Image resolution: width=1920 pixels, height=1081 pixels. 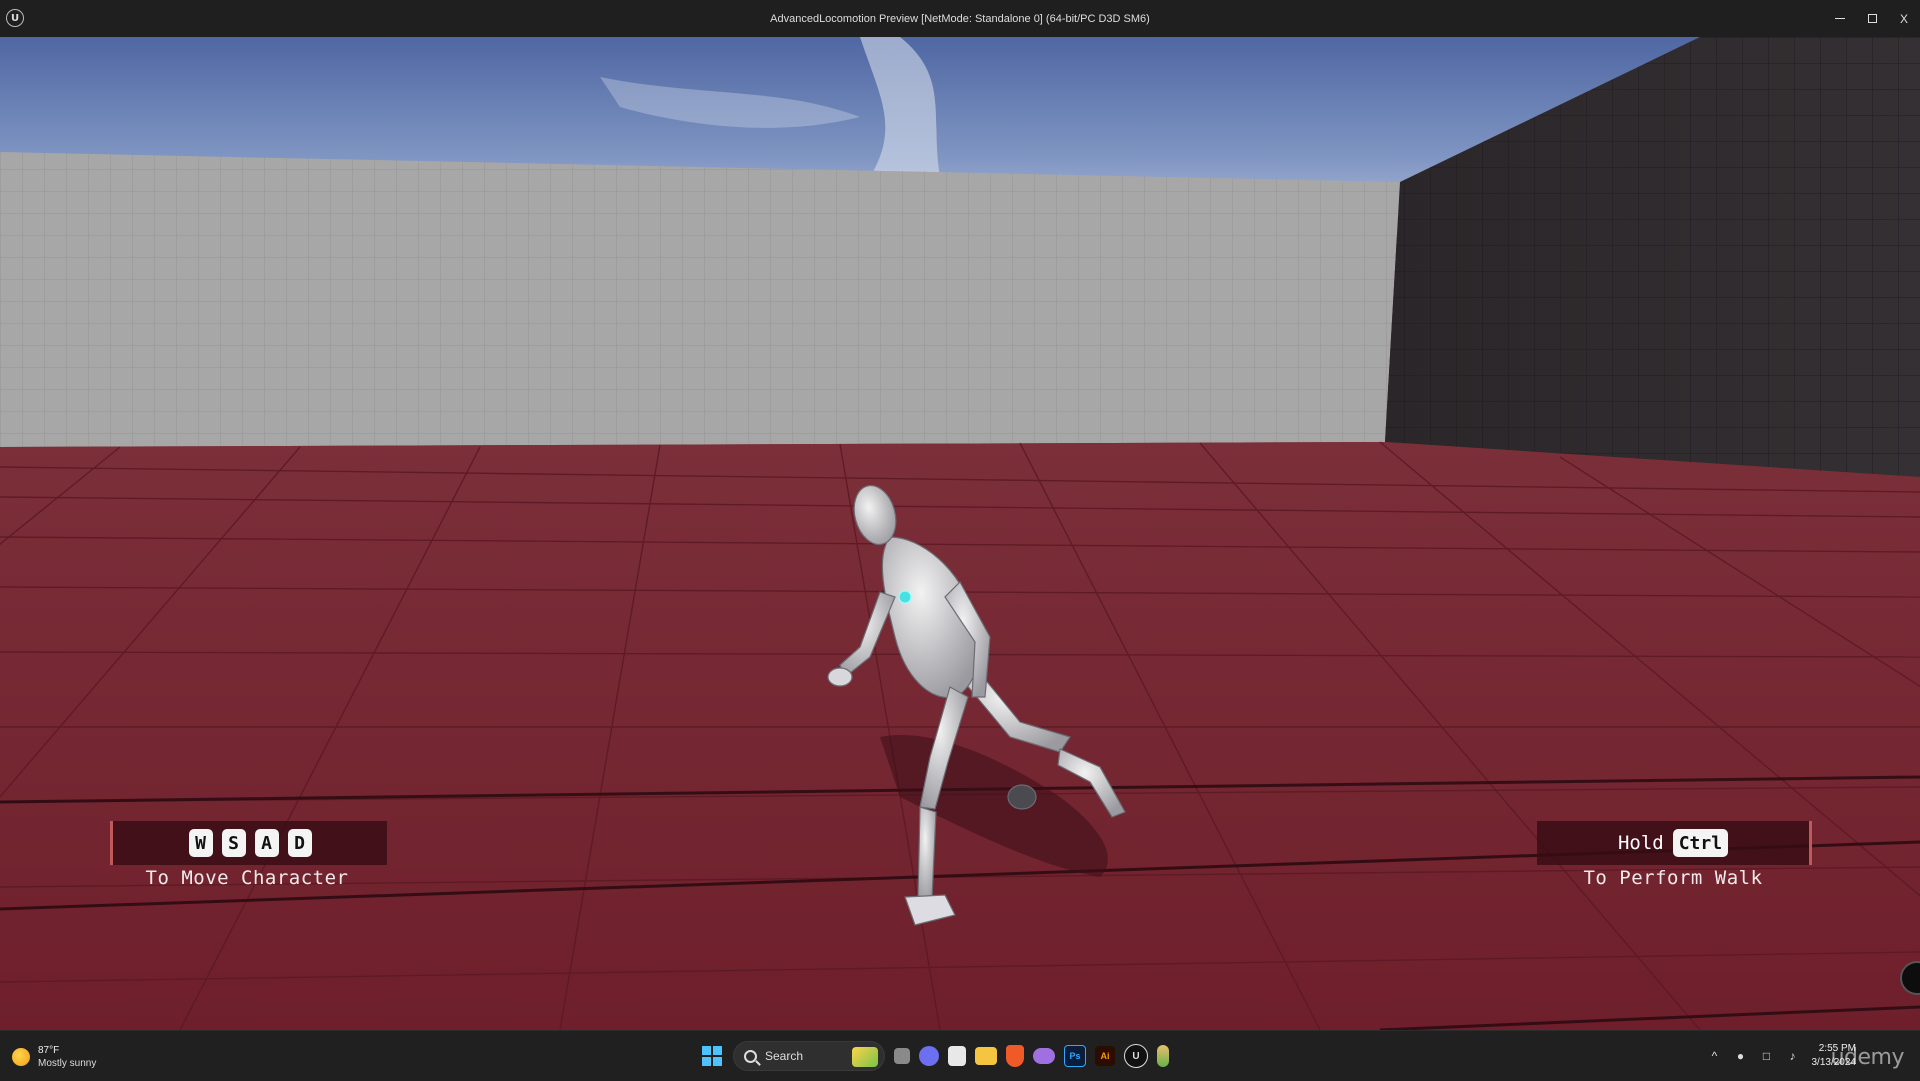 What do you see at coordinates (1163, 1056) in the screenshot?
I see `extra-app-icon` at bounding box center [1163, 1056].